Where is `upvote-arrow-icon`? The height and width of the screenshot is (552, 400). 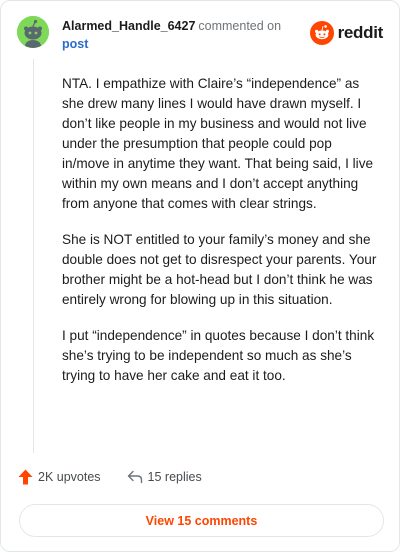
upvote-arrow-icon is located at coordinates (25, 477).